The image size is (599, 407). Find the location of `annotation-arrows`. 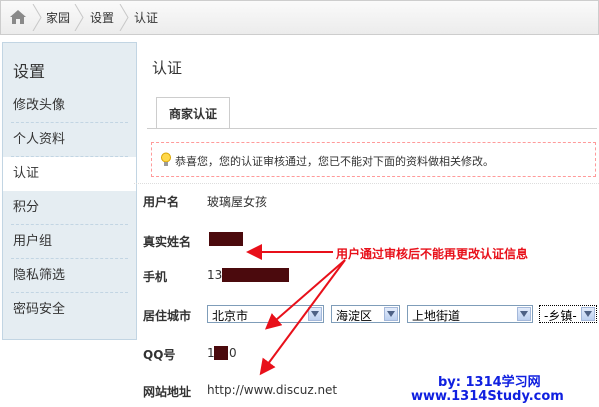

annotation-arrows is located at coordinates (296, 310).